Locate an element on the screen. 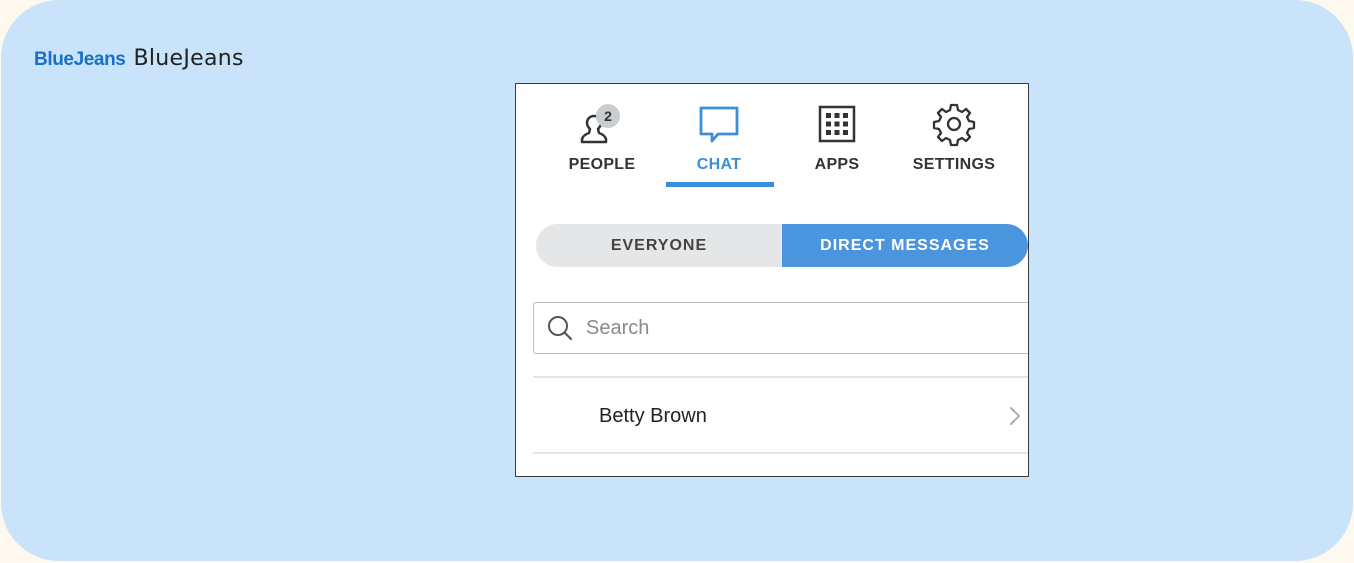  tab-bar: 2 PEOPLE CHAT APPS SETTINGS is located at coordinates (772, 139).